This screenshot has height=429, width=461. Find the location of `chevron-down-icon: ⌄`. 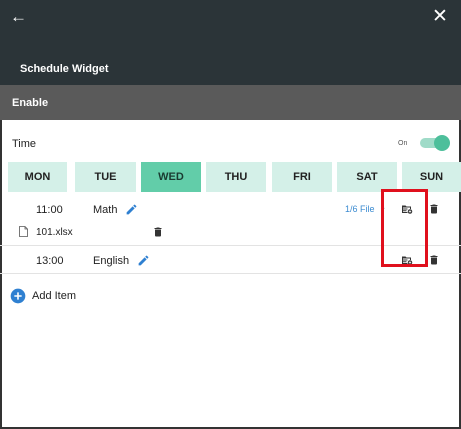

chevron-down-icon: ⌄ is located at coordinates (383, 207).